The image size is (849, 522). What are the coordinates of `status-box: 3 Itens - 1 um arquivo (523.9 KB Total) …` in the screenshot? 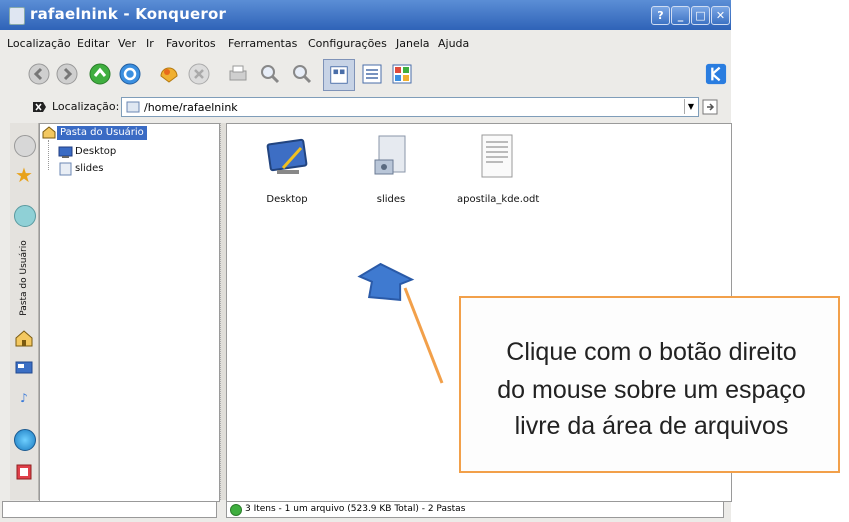 It's located at (475, 509).